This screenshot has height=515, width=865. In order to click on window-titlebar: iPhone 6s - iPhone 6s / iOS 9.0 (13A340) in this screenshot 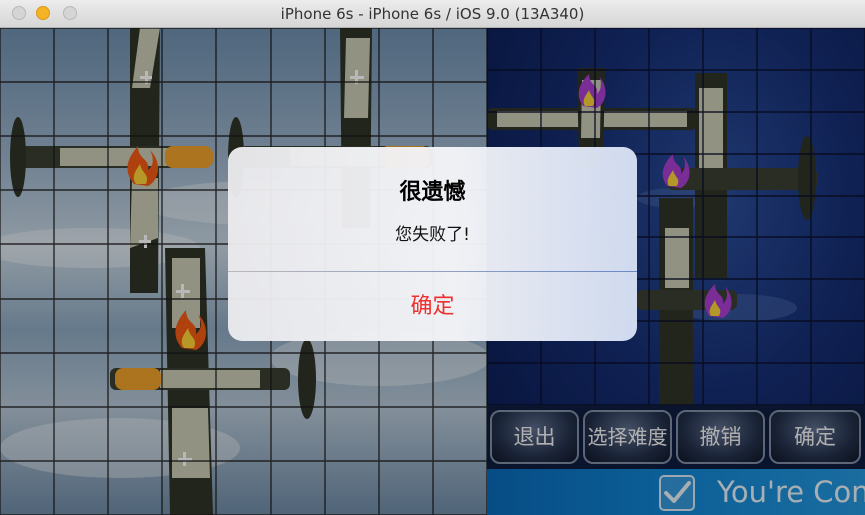, I will do `click(432, 14)`.